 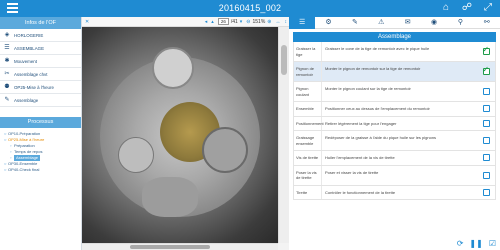 I want to click on page-input: 26, so click(x=223, y=21).